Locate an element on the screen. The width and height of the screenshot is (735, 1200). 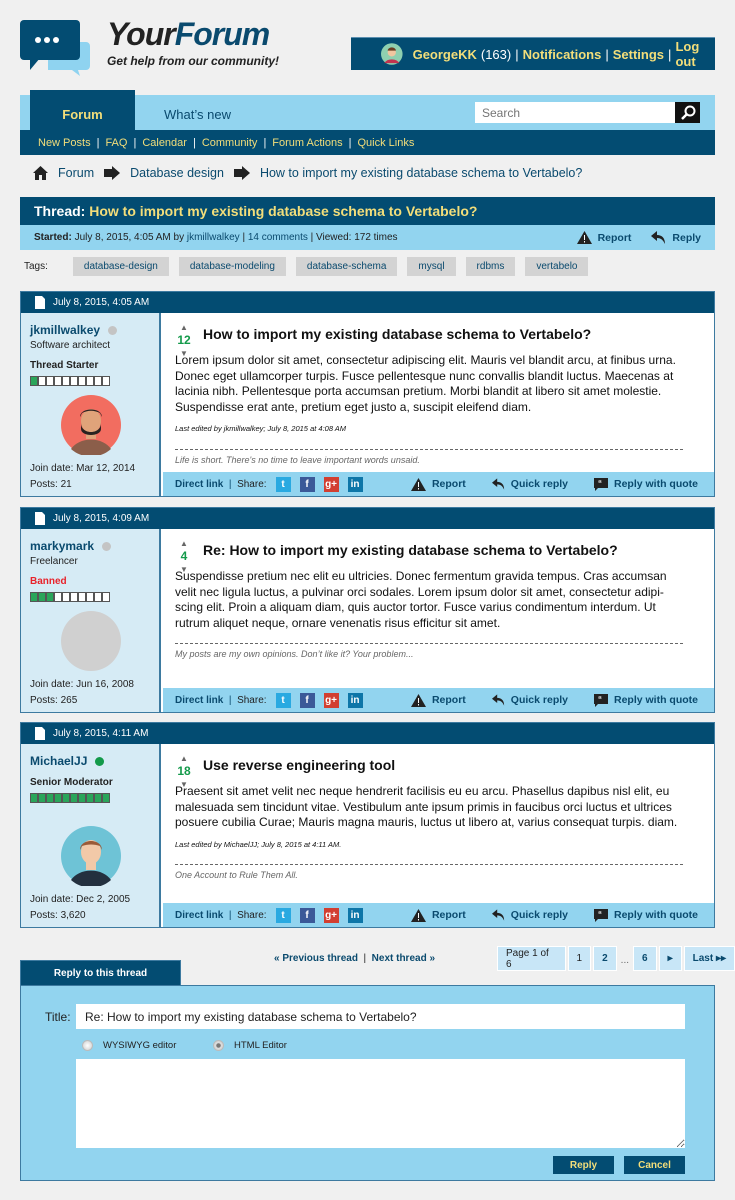
subnav-forum-actions: Forum Actions is located at coordinates (307, 143).